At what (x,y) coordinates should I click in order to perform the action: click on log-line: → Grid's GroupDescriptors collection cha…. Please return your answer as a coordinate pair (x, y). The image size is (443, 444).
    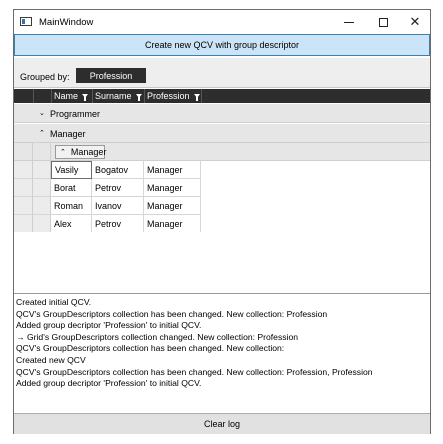
    Looking at the image, I should click on (157, 336).